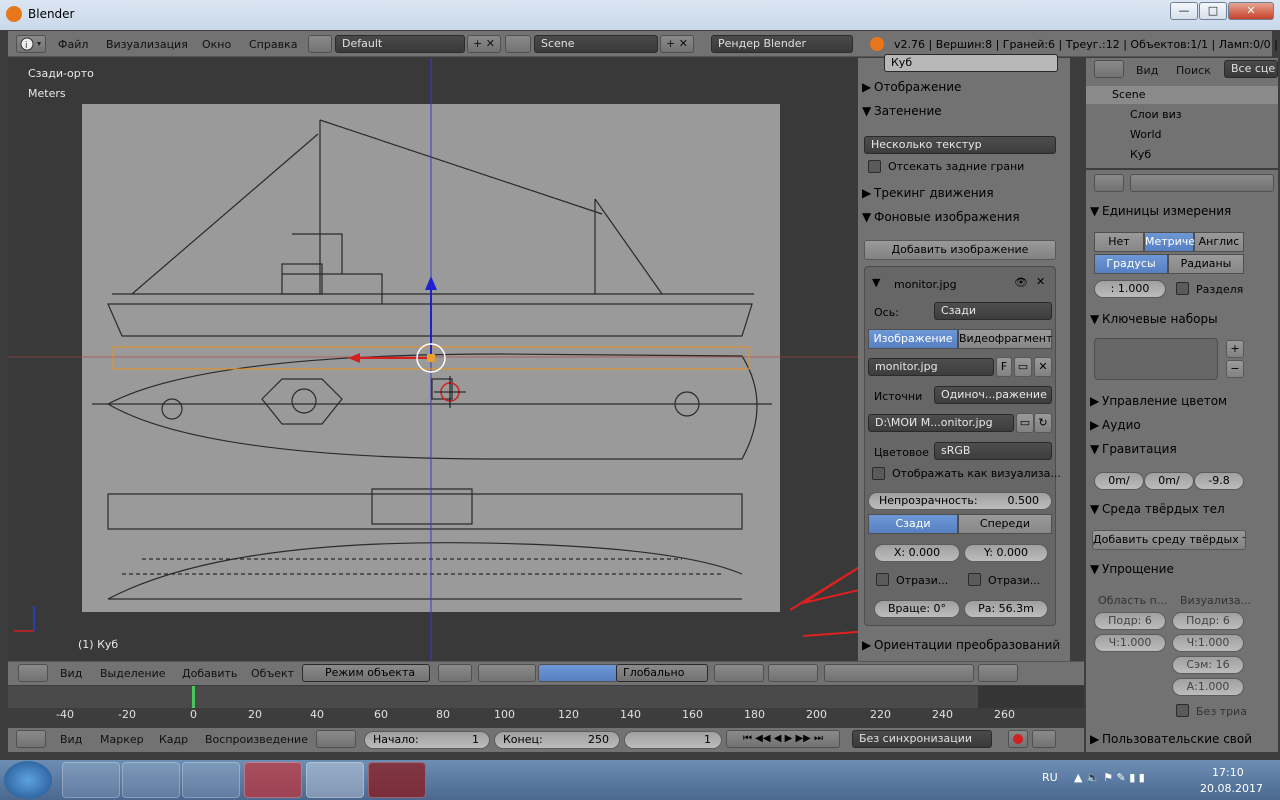 Image resolution: width=1280 pixels, height=800 pixels. I want to click on playback-controls: ⏮ ◀◀ ◀ ▶ ▶▶ ⏭, so click(783, 739).